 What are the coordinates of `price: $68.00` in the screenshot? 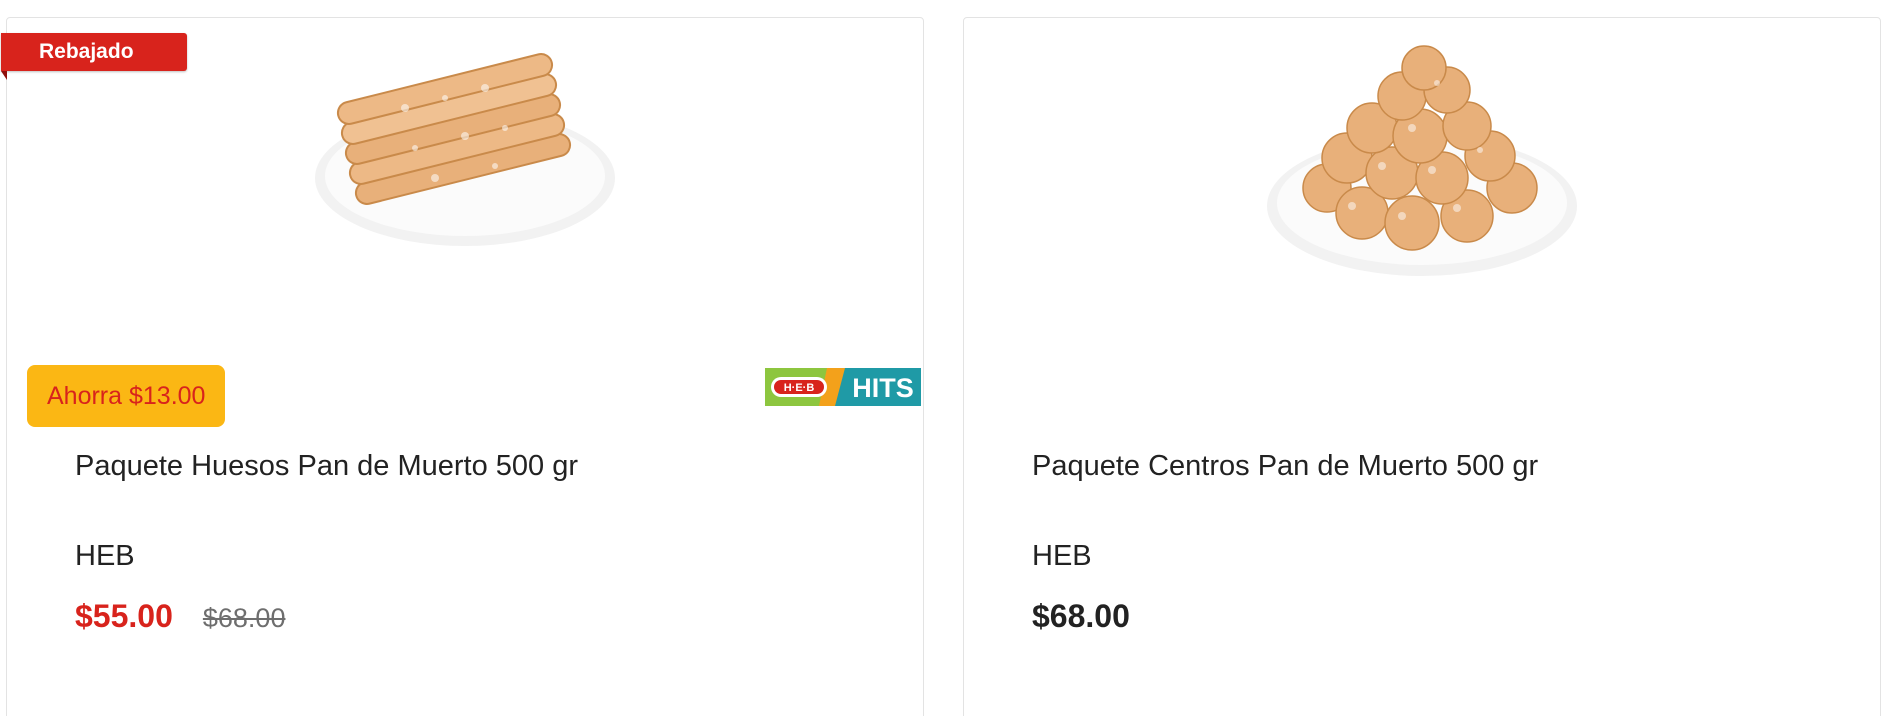 It's located at (1081, 616).